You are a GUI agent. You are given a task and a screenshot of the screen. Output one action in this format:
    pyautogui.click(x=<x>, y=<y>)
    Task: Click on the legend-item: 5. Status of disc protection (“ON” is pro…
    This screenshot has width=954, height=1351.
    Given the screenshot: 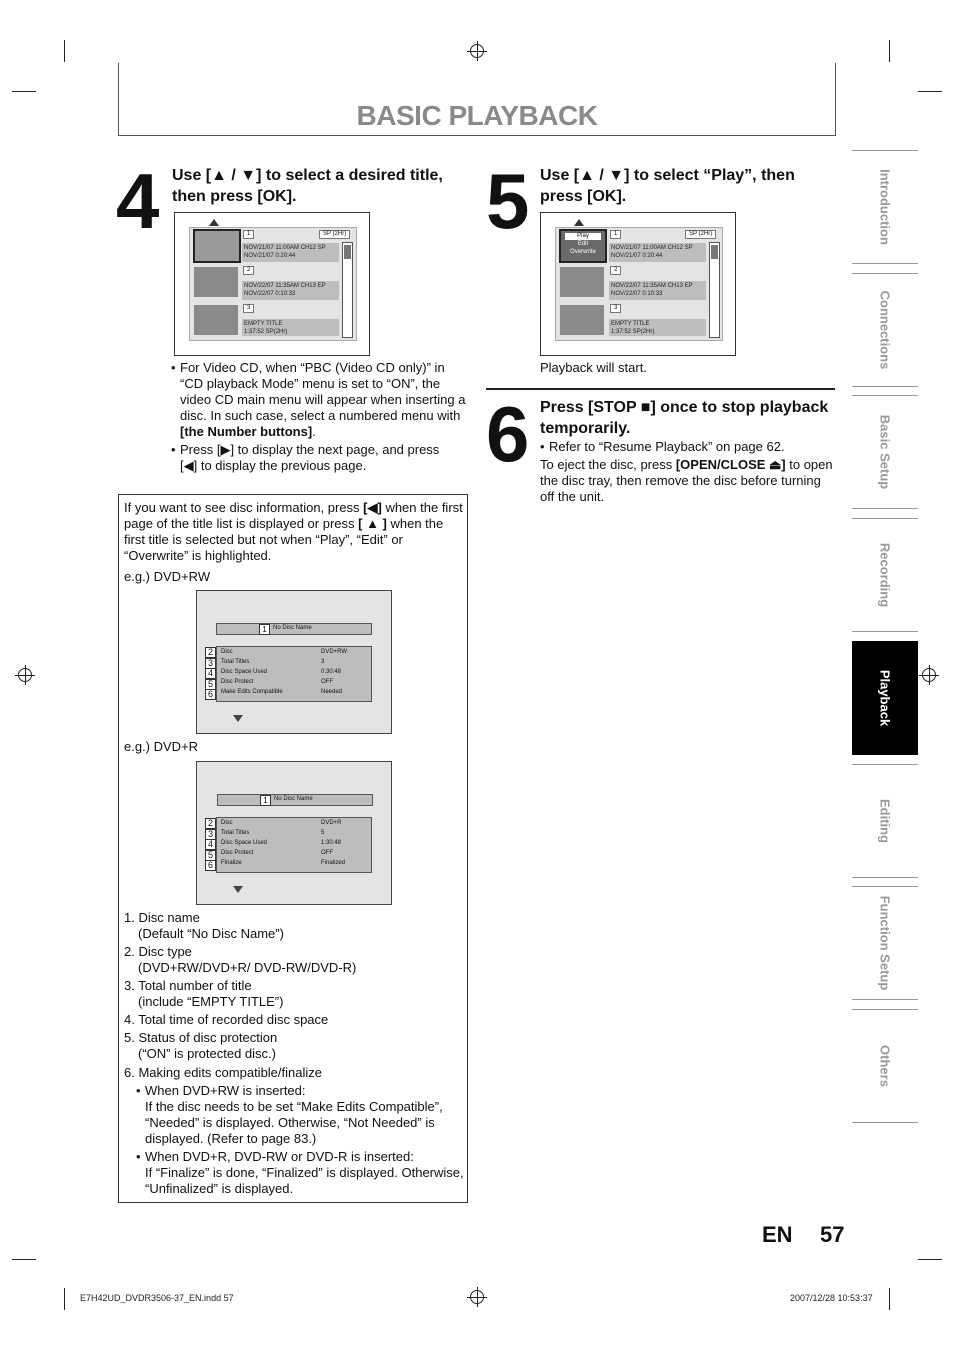 What is the action you would take?
    pyautogui.click(x=201, y=1045)
    